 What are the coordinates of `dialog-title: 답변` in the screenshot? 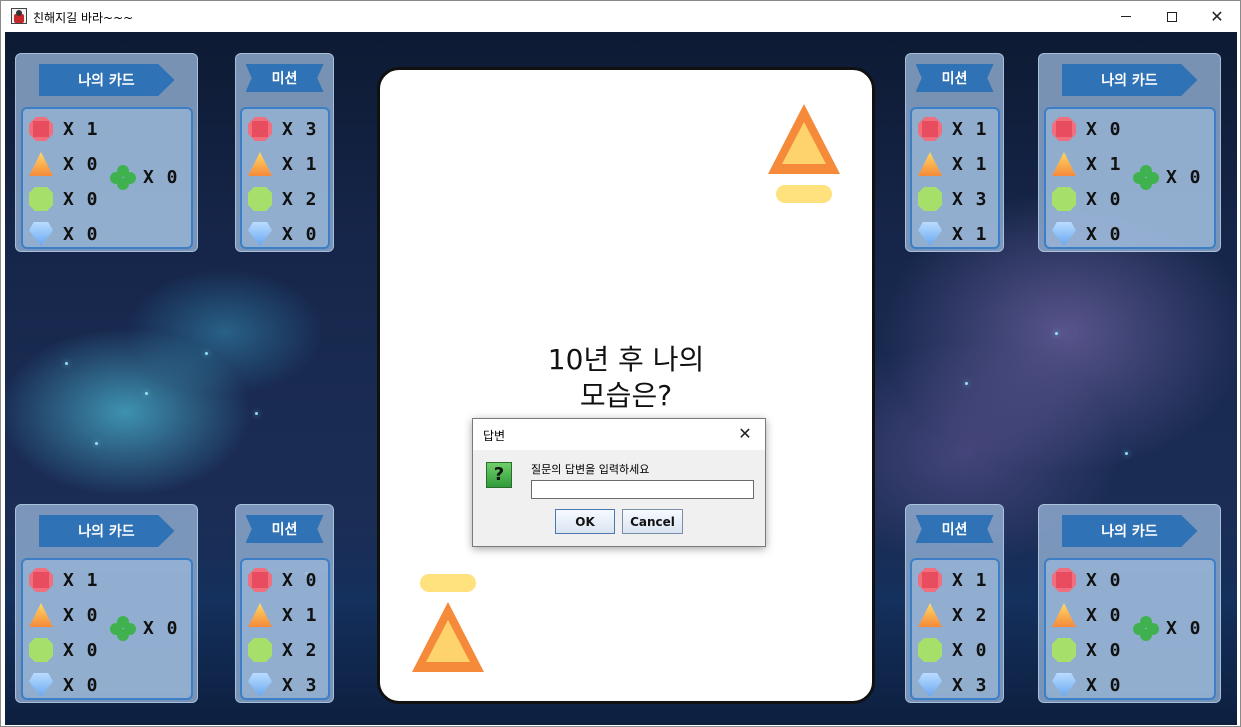 It's located at (494, 436).